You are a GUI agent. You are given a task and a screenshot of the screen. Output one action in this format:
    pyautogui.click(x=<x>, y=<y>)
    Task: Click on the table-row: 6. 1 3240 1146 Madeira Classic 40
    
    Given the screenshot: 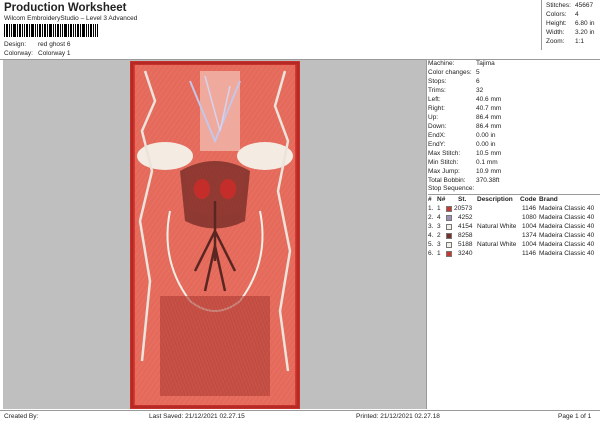 What is the action you would take?
    pyautogui.click(x=514, y=254)
    